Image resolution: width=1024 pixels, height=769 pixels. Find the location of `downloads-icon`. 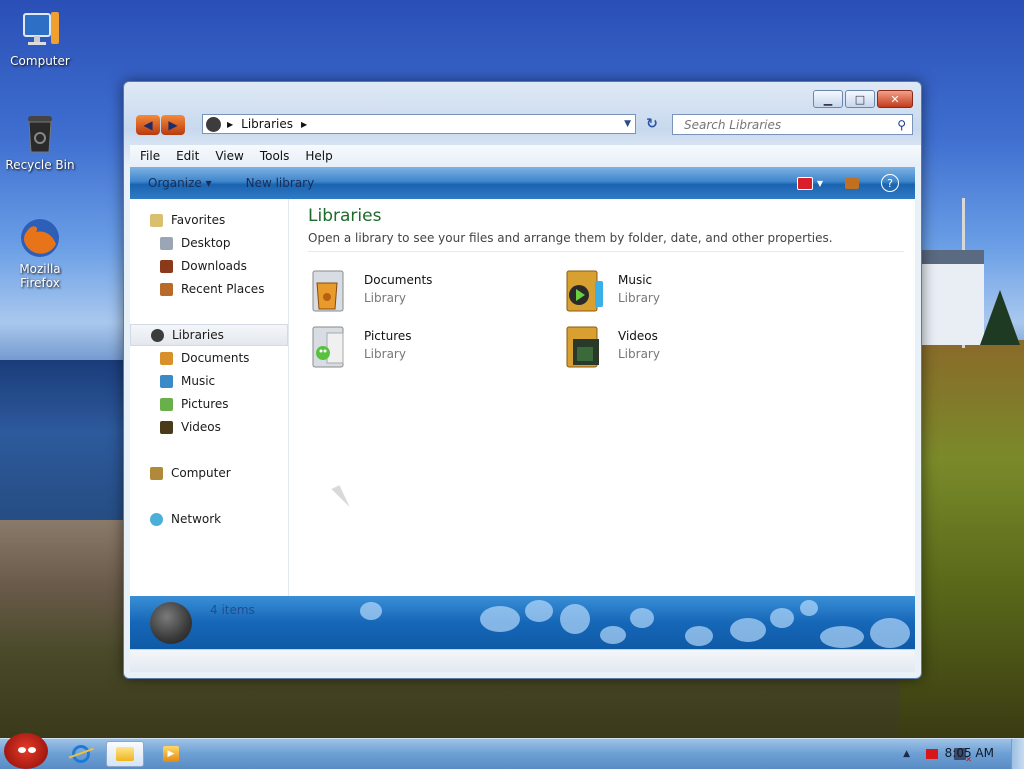

downloads-icon is located at coordinates (166, 266).